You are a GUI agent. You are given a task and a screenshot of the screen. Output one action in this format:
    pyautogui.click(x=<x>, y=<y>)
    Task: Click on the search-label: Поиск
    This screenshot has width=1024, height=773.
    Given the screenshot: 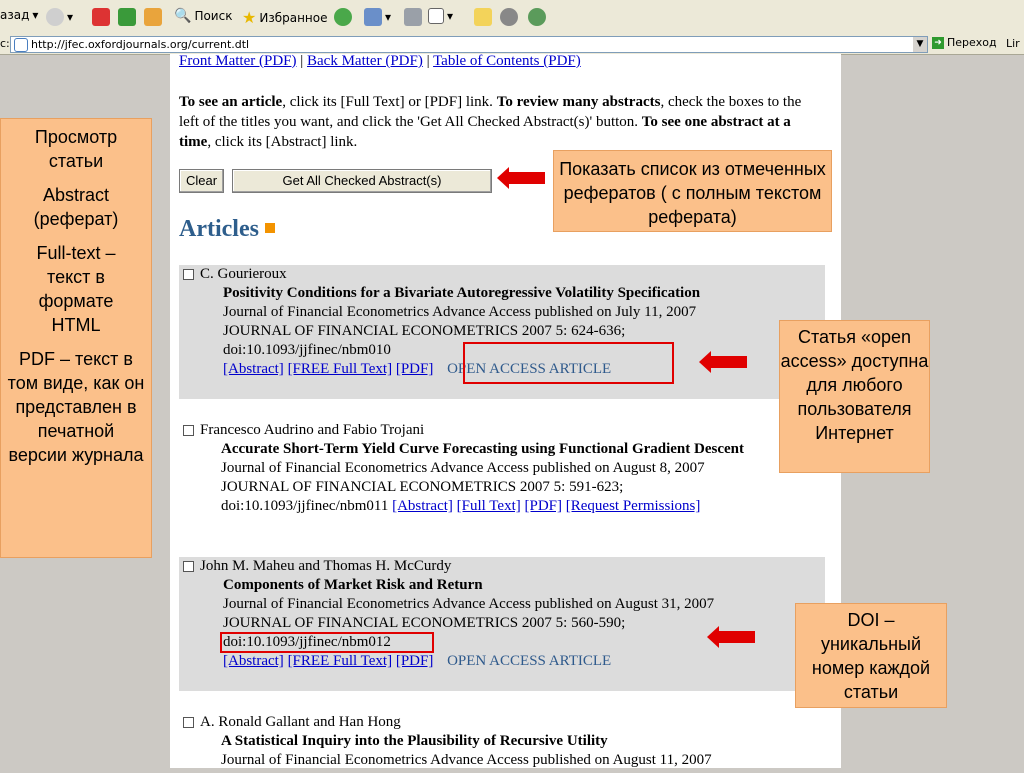 What is the action you would take?
    pyautogui.click(x=213, y=16)
    